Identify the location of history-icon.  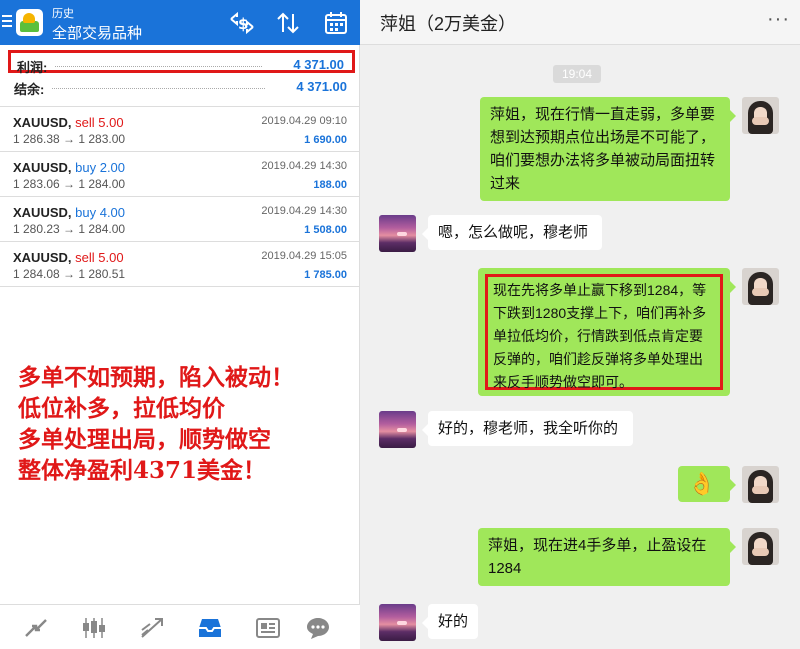
(210, 628).